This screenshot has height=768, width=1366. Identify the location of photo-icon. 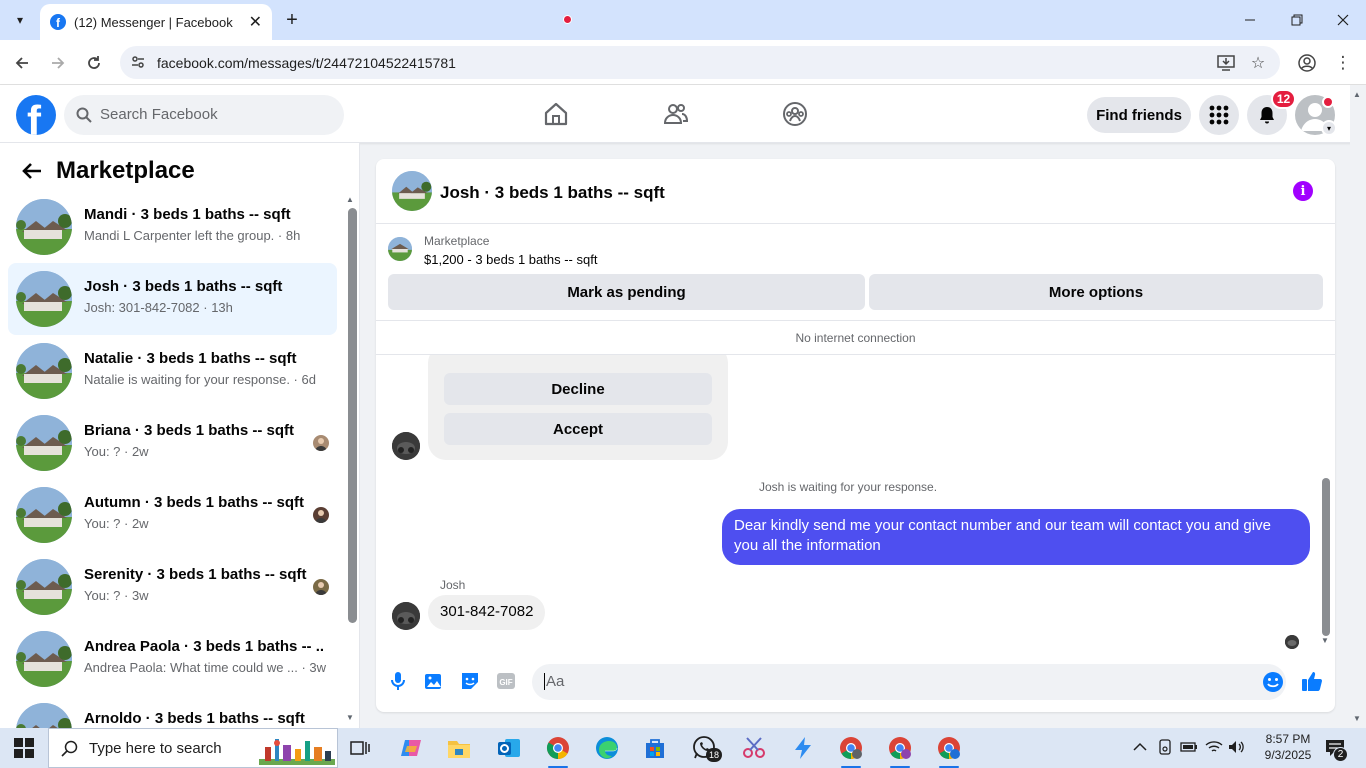
(434, 681).